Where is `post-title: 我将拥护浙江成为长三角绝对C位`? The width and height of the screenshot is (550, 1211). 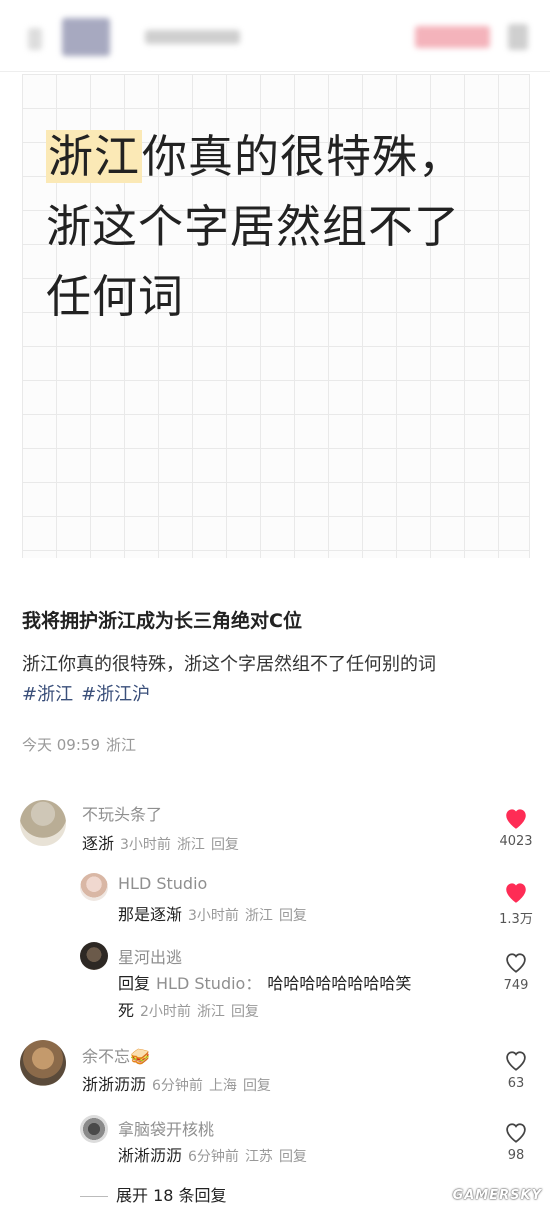 post-title: 我将拥护浙江成为长三角绝对C位 is located at coordinates (162, 621).